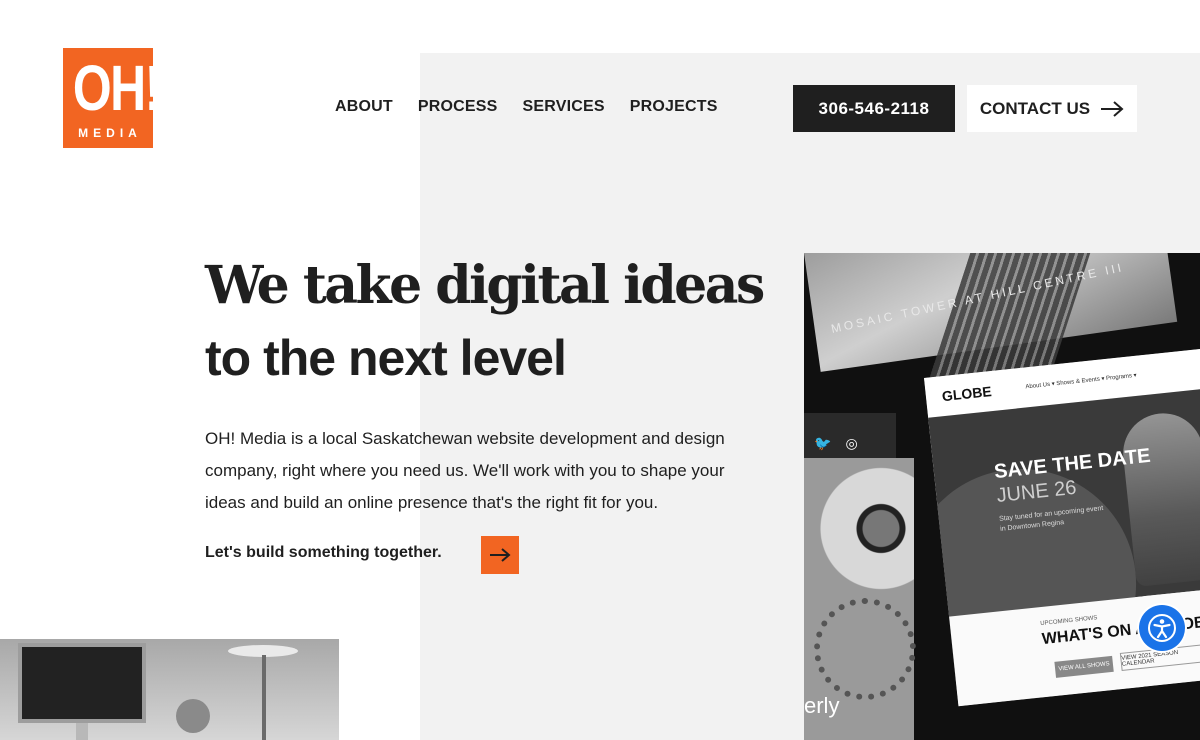 The image size is (1200, 740). Describe the element at coordinates (82, 731) in the screenshot. I see `monitor-stand` at that location.